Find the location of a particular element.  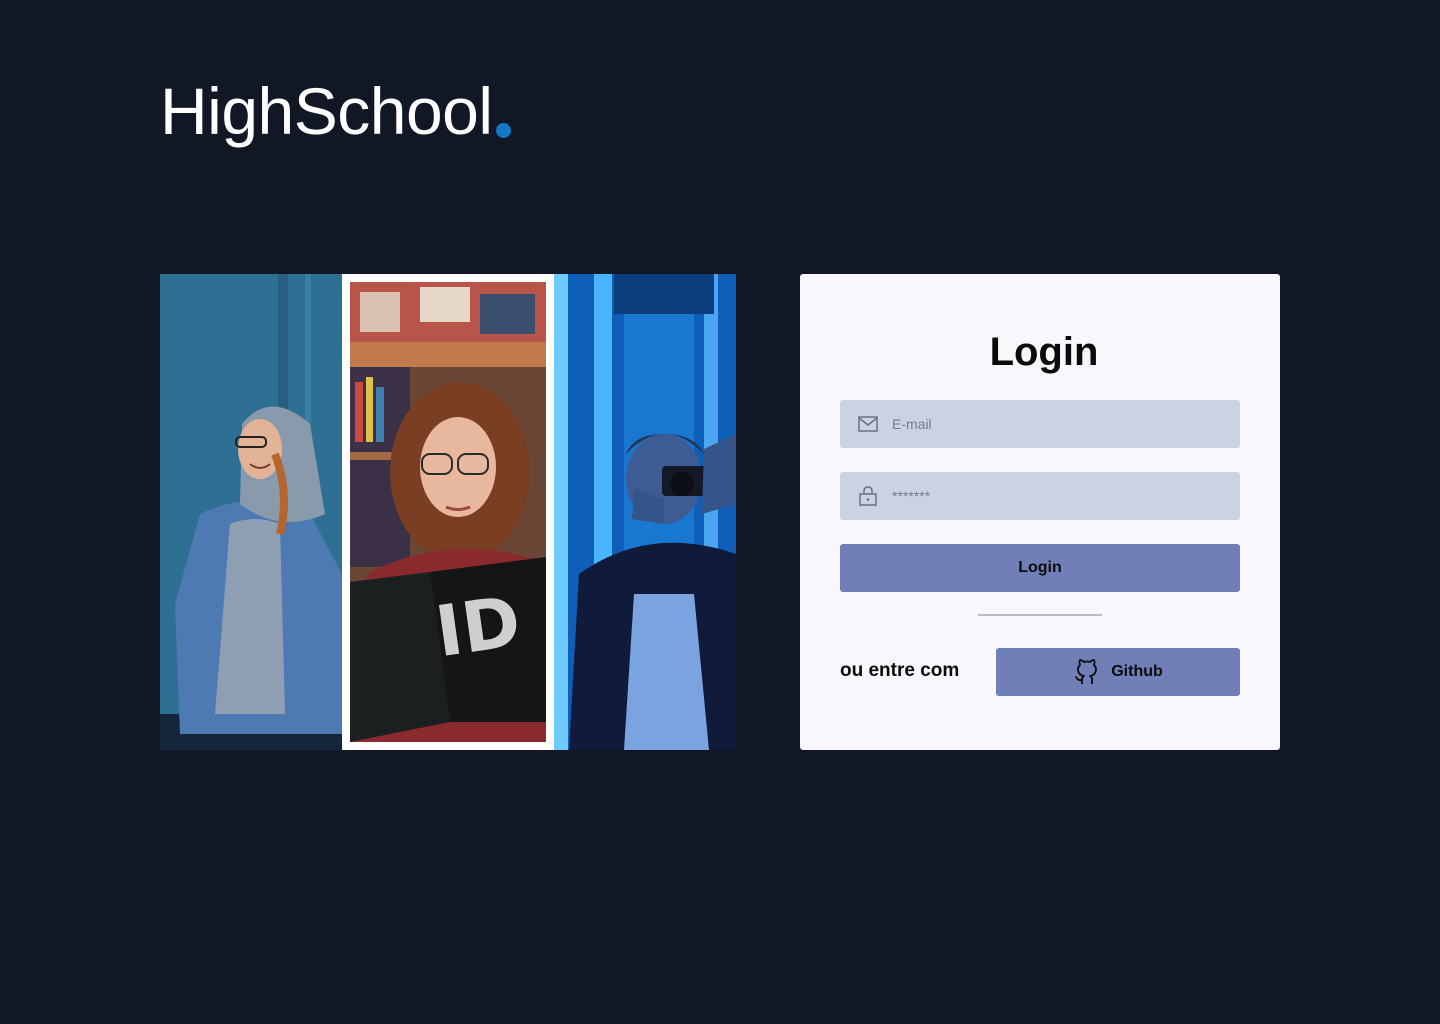

photo-camera-student is located at coordinates (645, 512).